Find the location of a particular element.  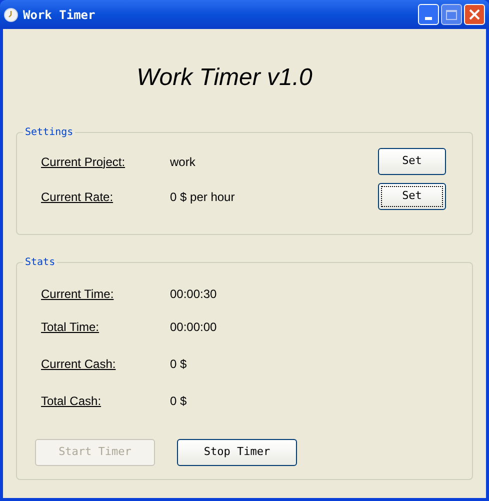

close-button is located at coordinates (474, 14).